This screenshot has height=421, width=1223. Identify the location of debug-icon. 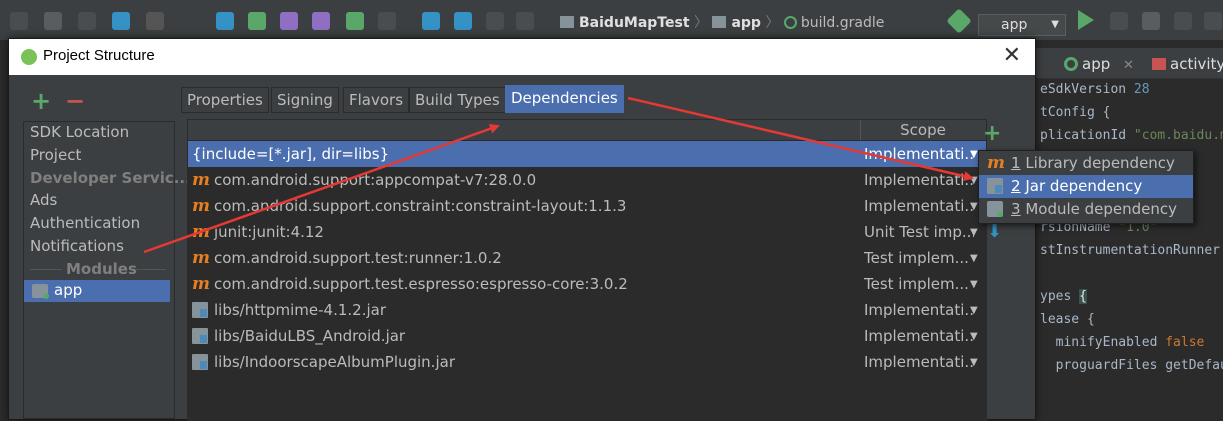
(1151, 21).